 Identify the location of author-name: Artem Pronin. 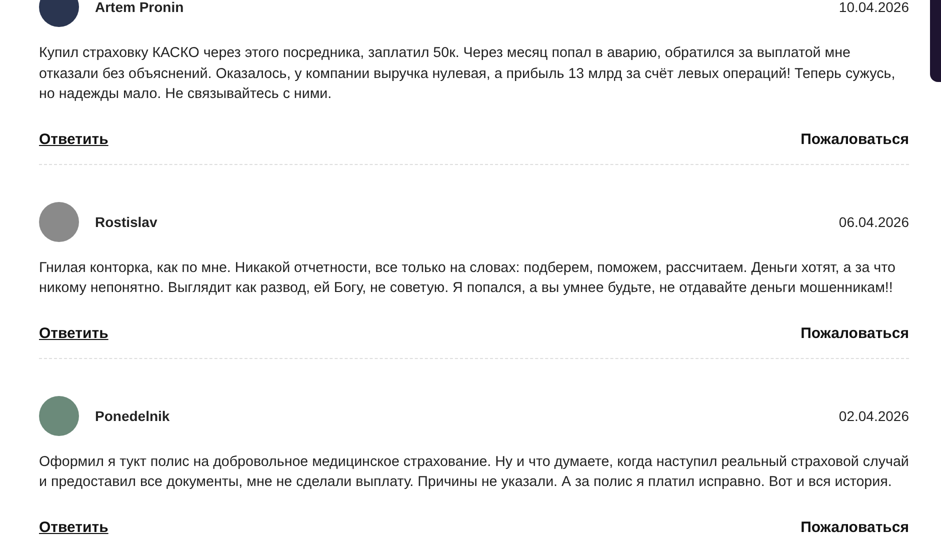
(140, 7).